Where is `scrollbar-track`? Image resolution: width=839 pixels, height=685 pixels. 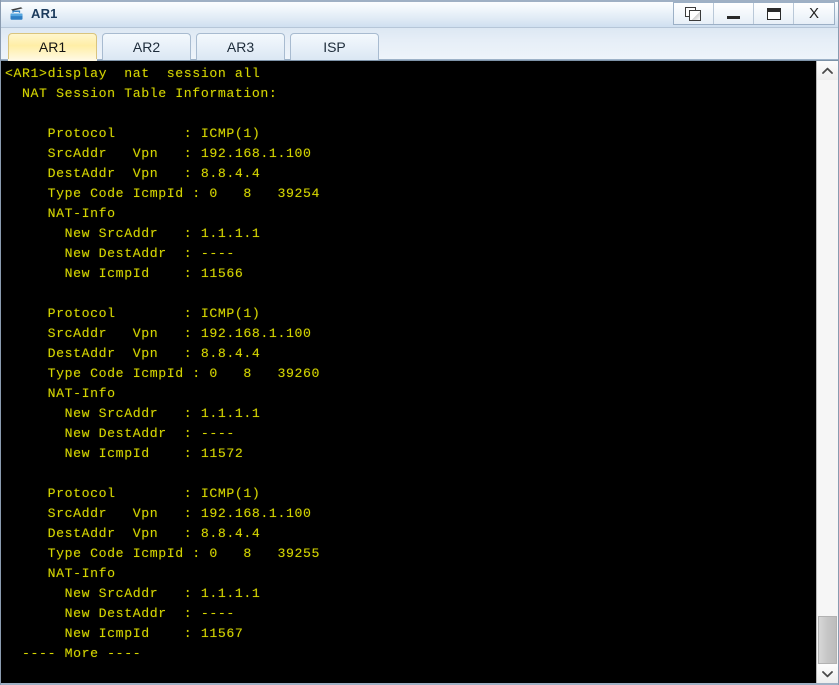
scrollbar-track is located at coordinates (827, 372).